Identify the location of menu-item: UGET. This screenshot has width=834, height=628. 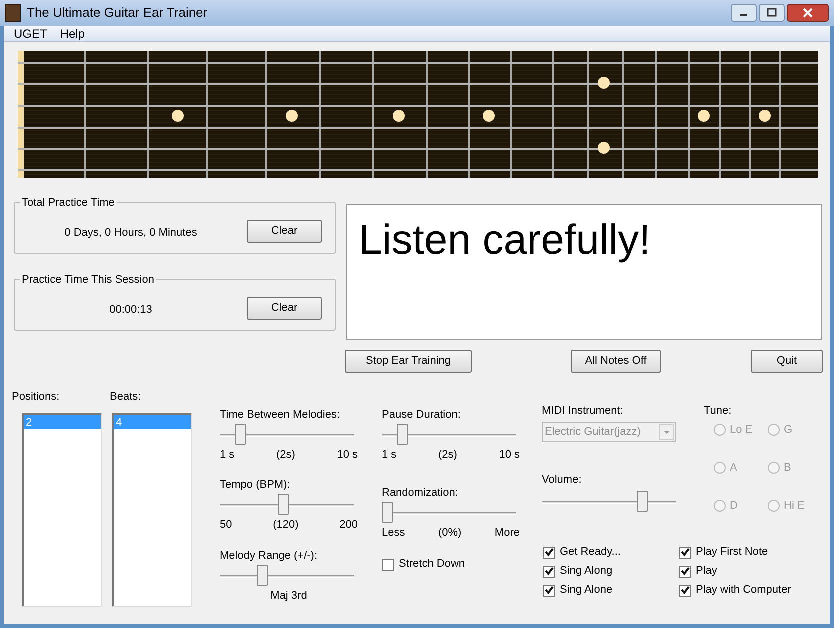
(31, 33).